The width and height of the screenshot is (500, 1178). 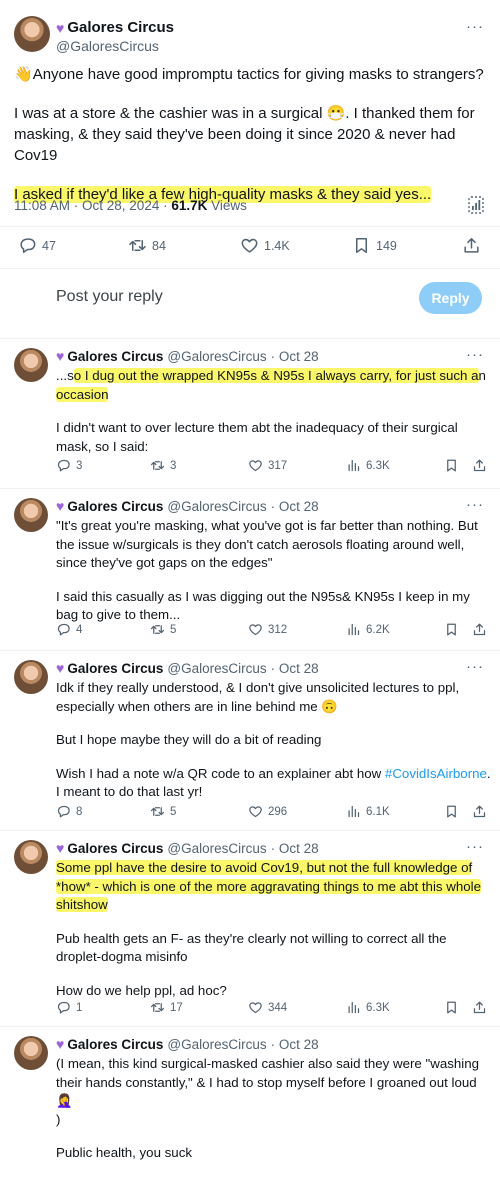 What do you see at coordinates (267, 629) in the screenshot?
I see `like-action: 312` at bounding box center [267, 629].